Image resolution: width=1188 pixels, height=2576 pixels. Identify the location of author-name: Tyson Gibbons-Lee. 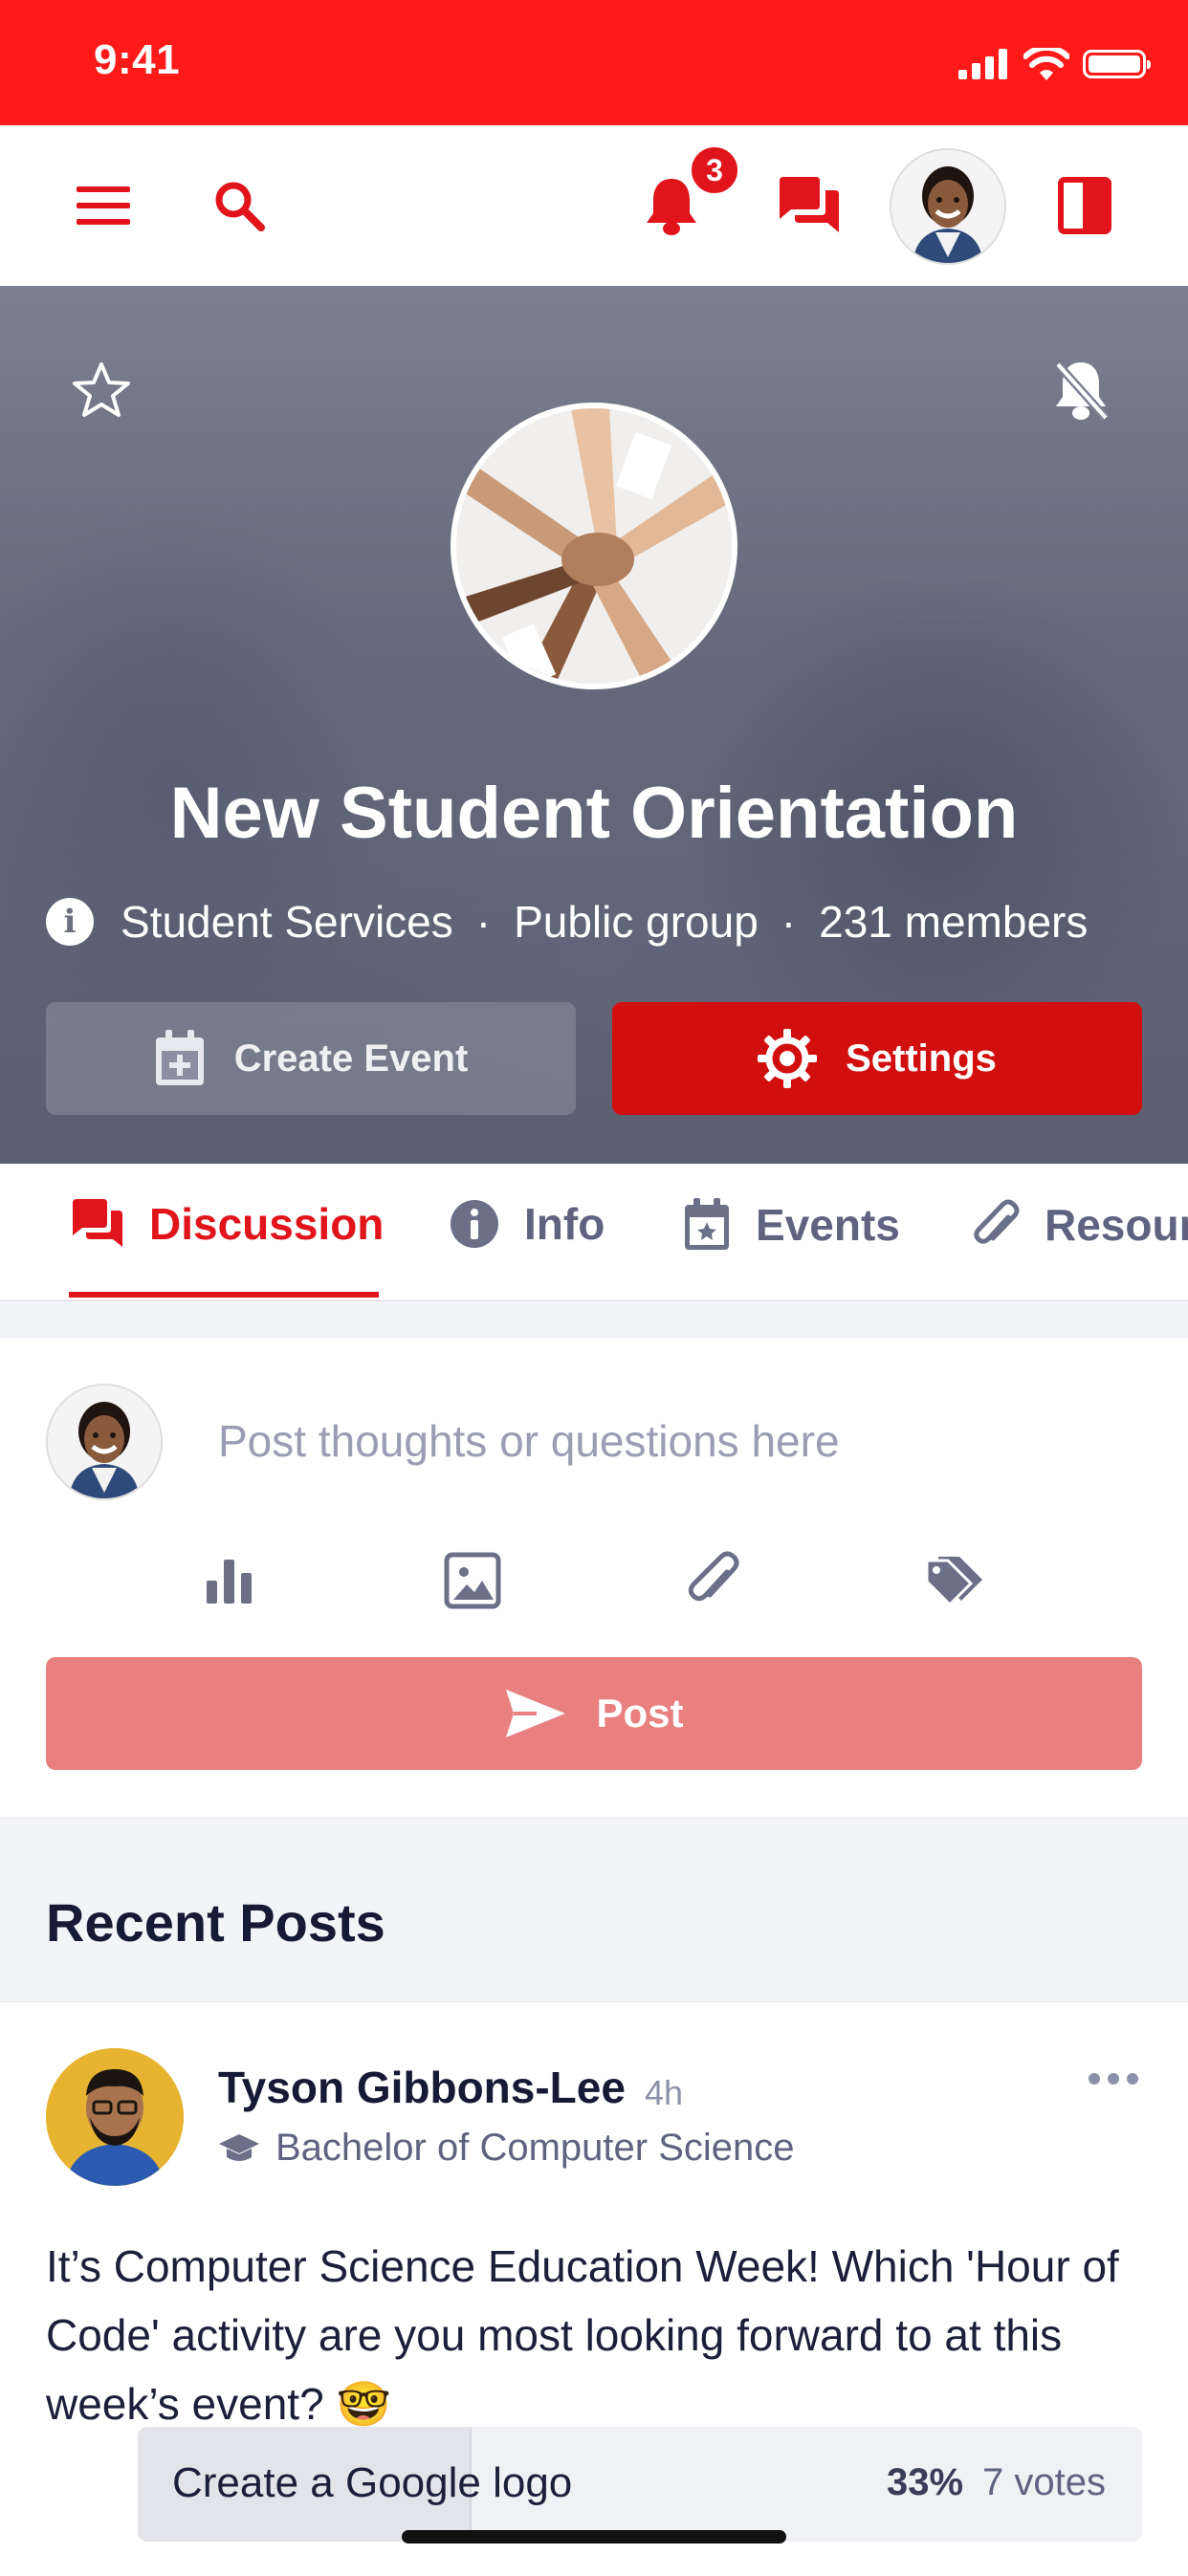
(422, 2087).